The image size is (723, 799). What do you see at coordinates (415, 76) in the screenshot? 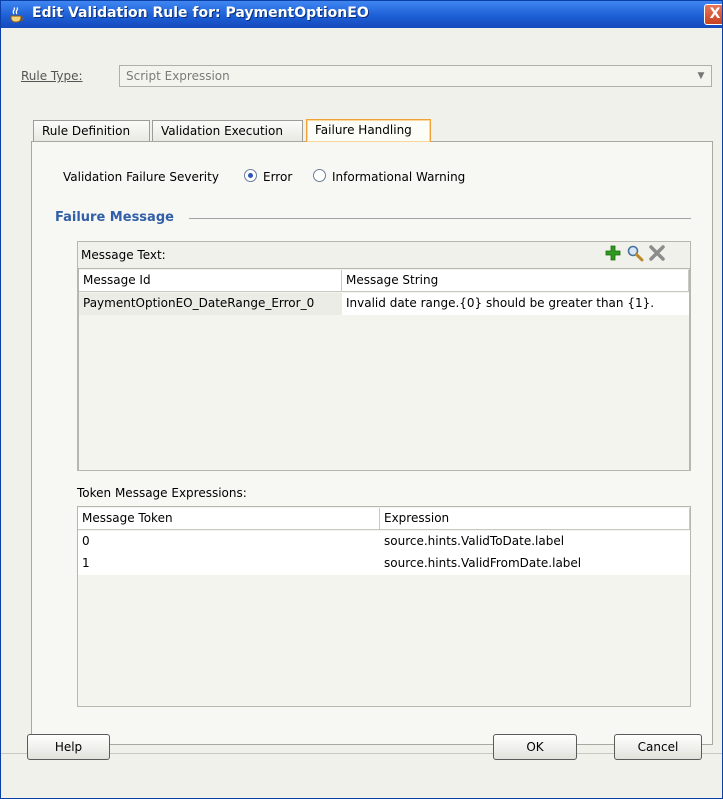
I see `rule-type-select: Script Expression ▼` at bounding box center [415, 76].